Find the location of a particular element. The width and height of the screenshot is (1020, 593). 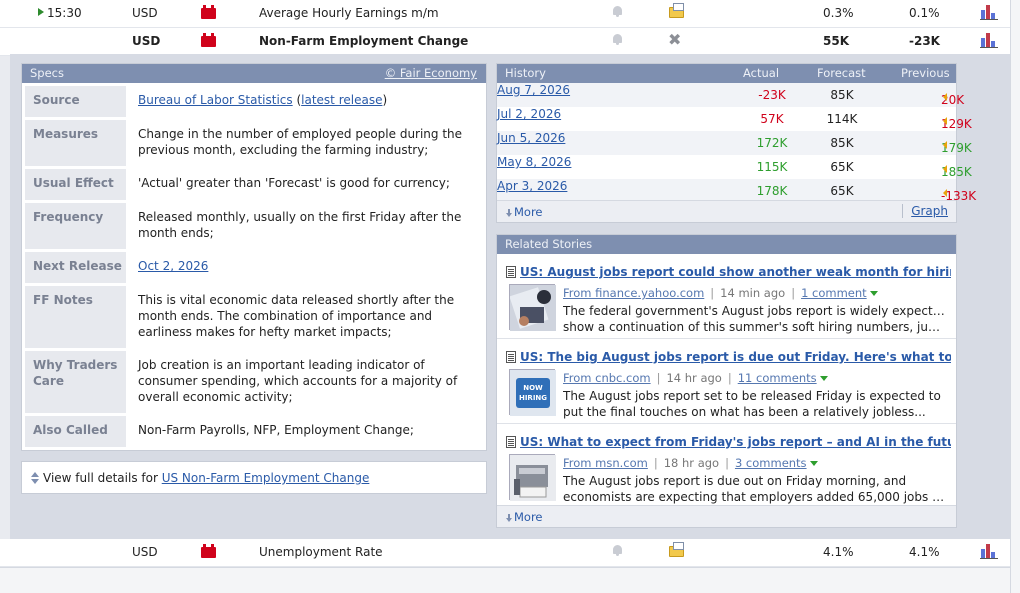

story-thumbnail: NOW HIRING is located at coordinates (532, 392).